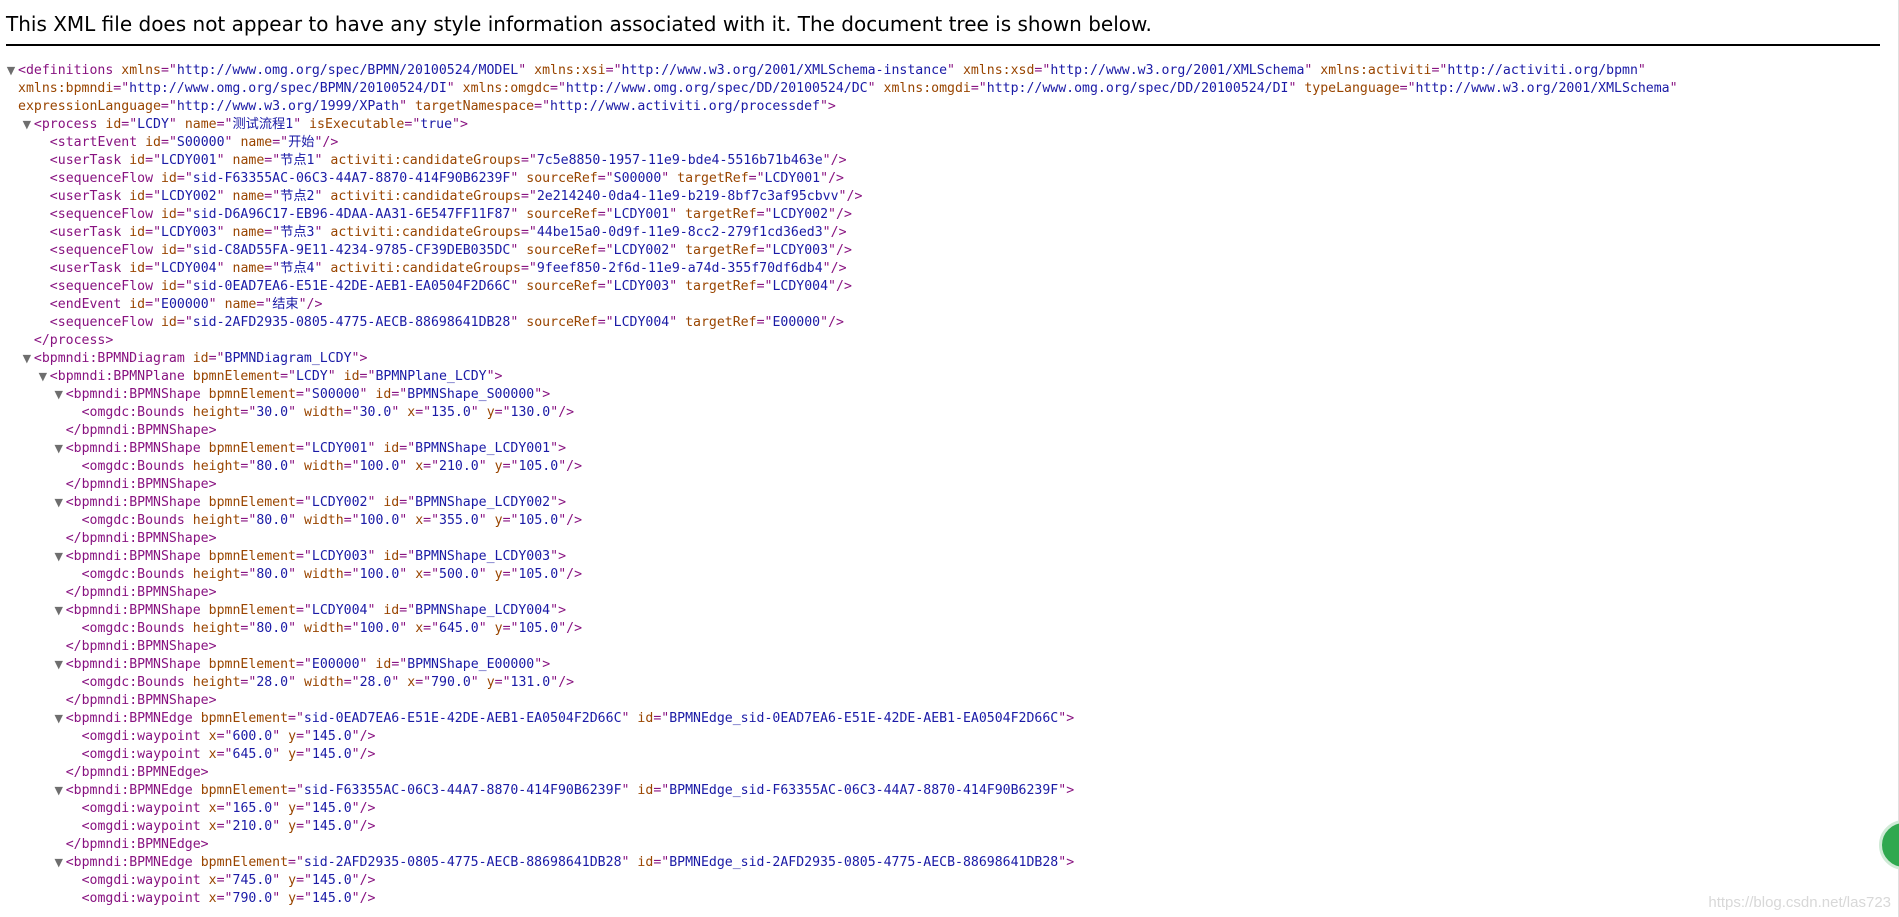 This screenshot has height=917, width=1899. I want to click on attr-name: bpmnElement, so click(252, 448).